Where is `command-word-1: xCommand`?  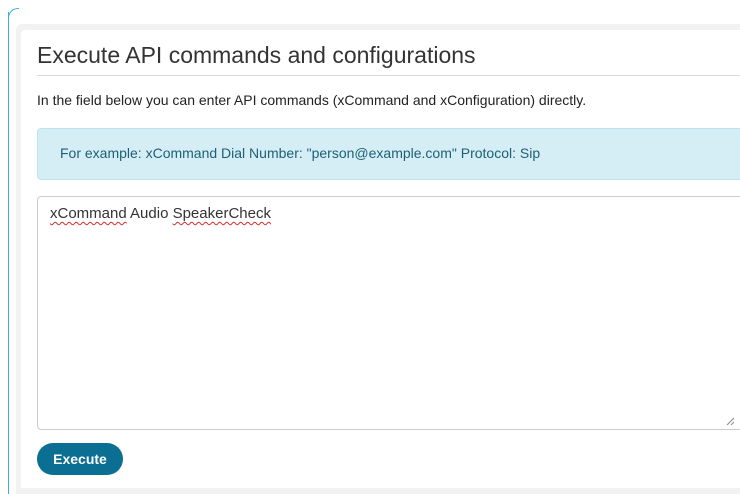 command-word-1: xCommand is located at coordinates (88, 213).